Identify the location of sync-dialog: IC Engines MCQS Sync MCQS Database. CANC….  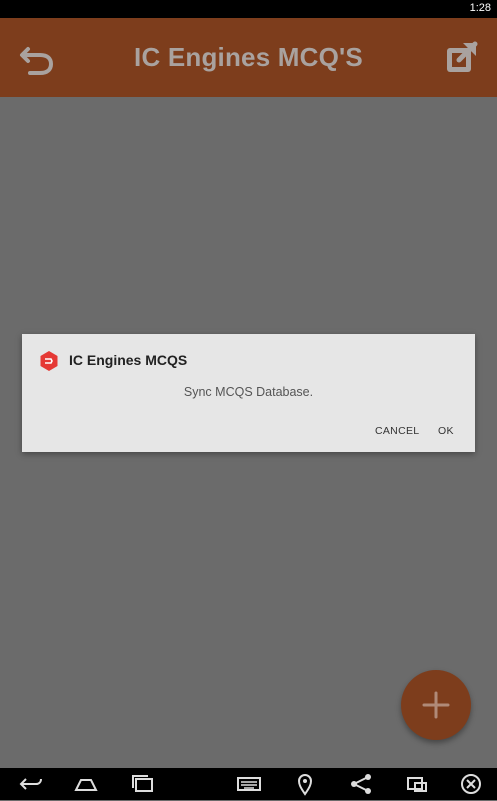
(248, 393).